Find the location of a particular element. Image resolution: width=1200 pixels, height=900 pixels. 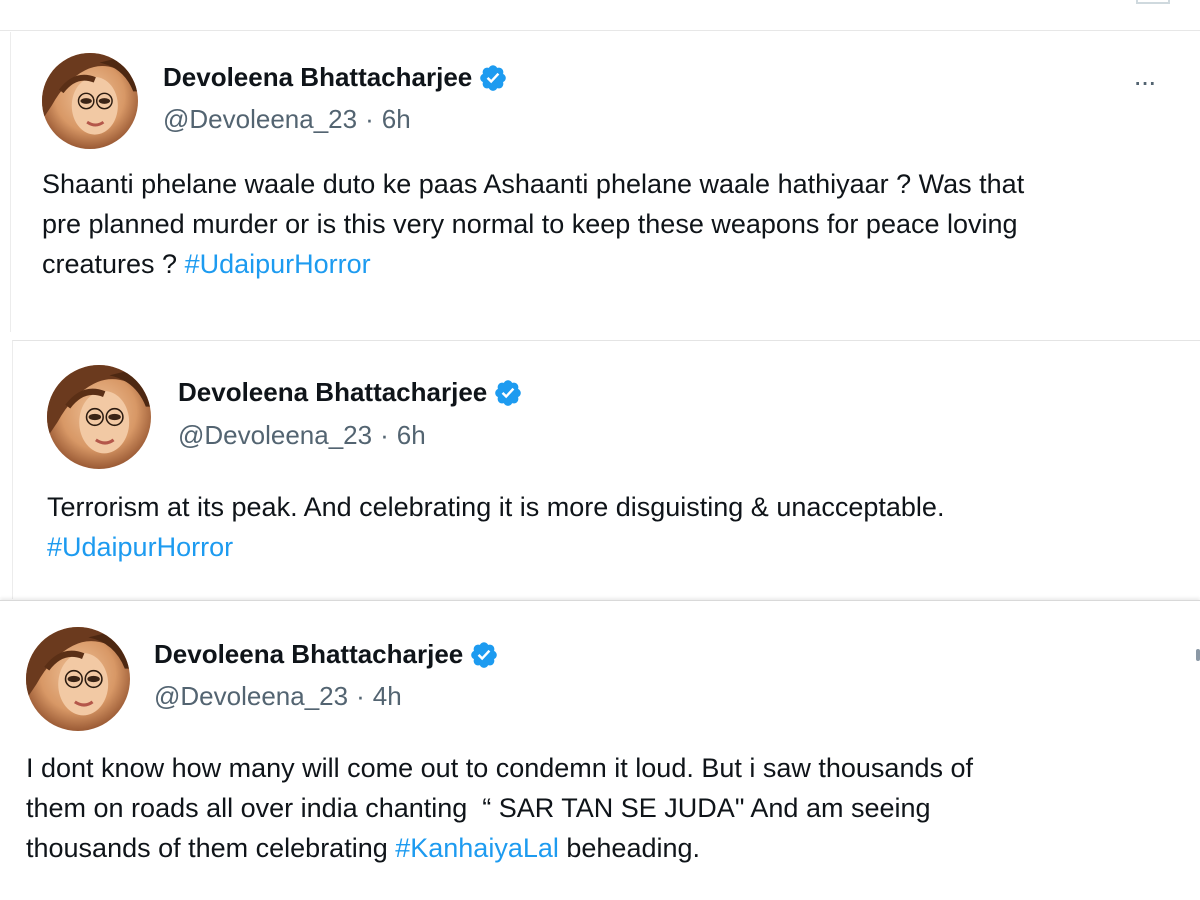

tweet-meta: @Devoleena_23 · 4h is located at coordinates (278, 696).